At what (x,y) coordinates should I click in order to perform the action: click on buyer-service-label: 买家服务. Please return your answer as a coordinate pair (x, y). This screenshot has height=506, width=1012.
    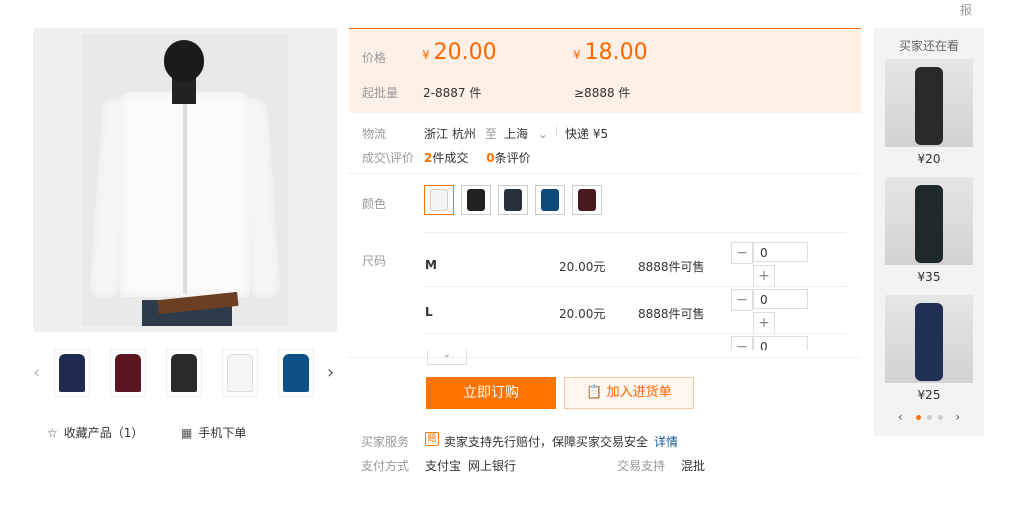
    Looking at the image, I should click on (385, 442).